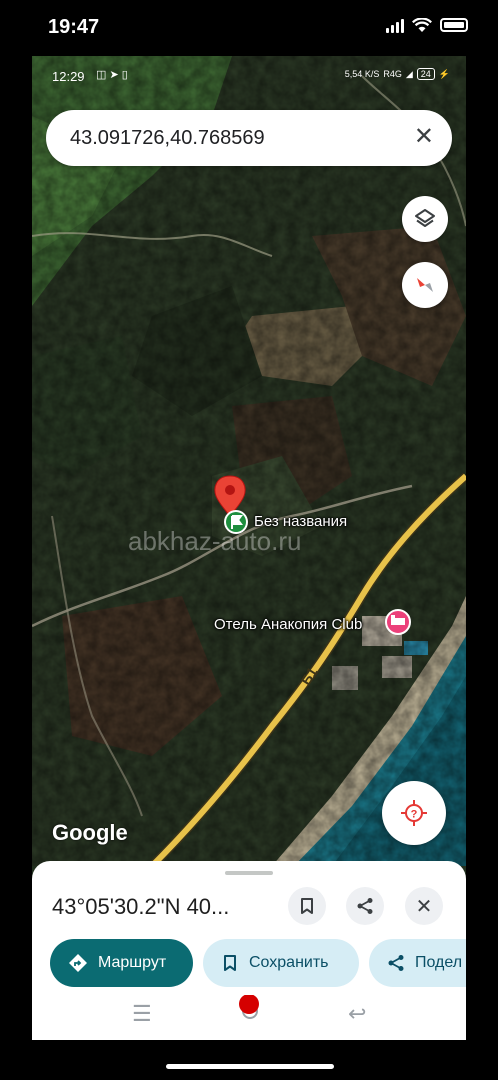 The width and height of the screenshot is (498, 1080). I want to click on network-speed: 5,54 K/S, so click(362, 74).